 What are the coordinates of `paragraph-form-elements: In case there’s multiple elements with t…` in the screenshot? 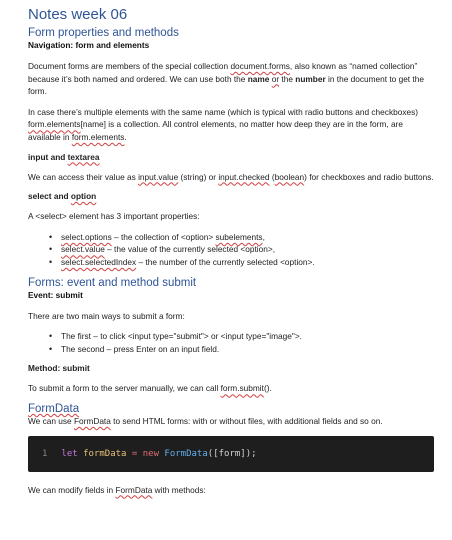 It's located at (231, 125).